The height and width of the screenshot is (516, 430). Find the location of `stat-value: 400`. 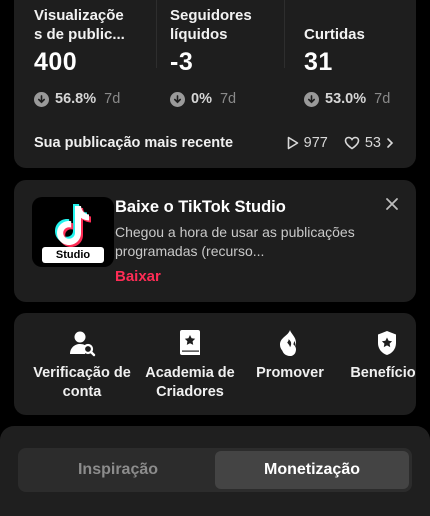

stat-value: 400 is located at coordinates (56, 62).